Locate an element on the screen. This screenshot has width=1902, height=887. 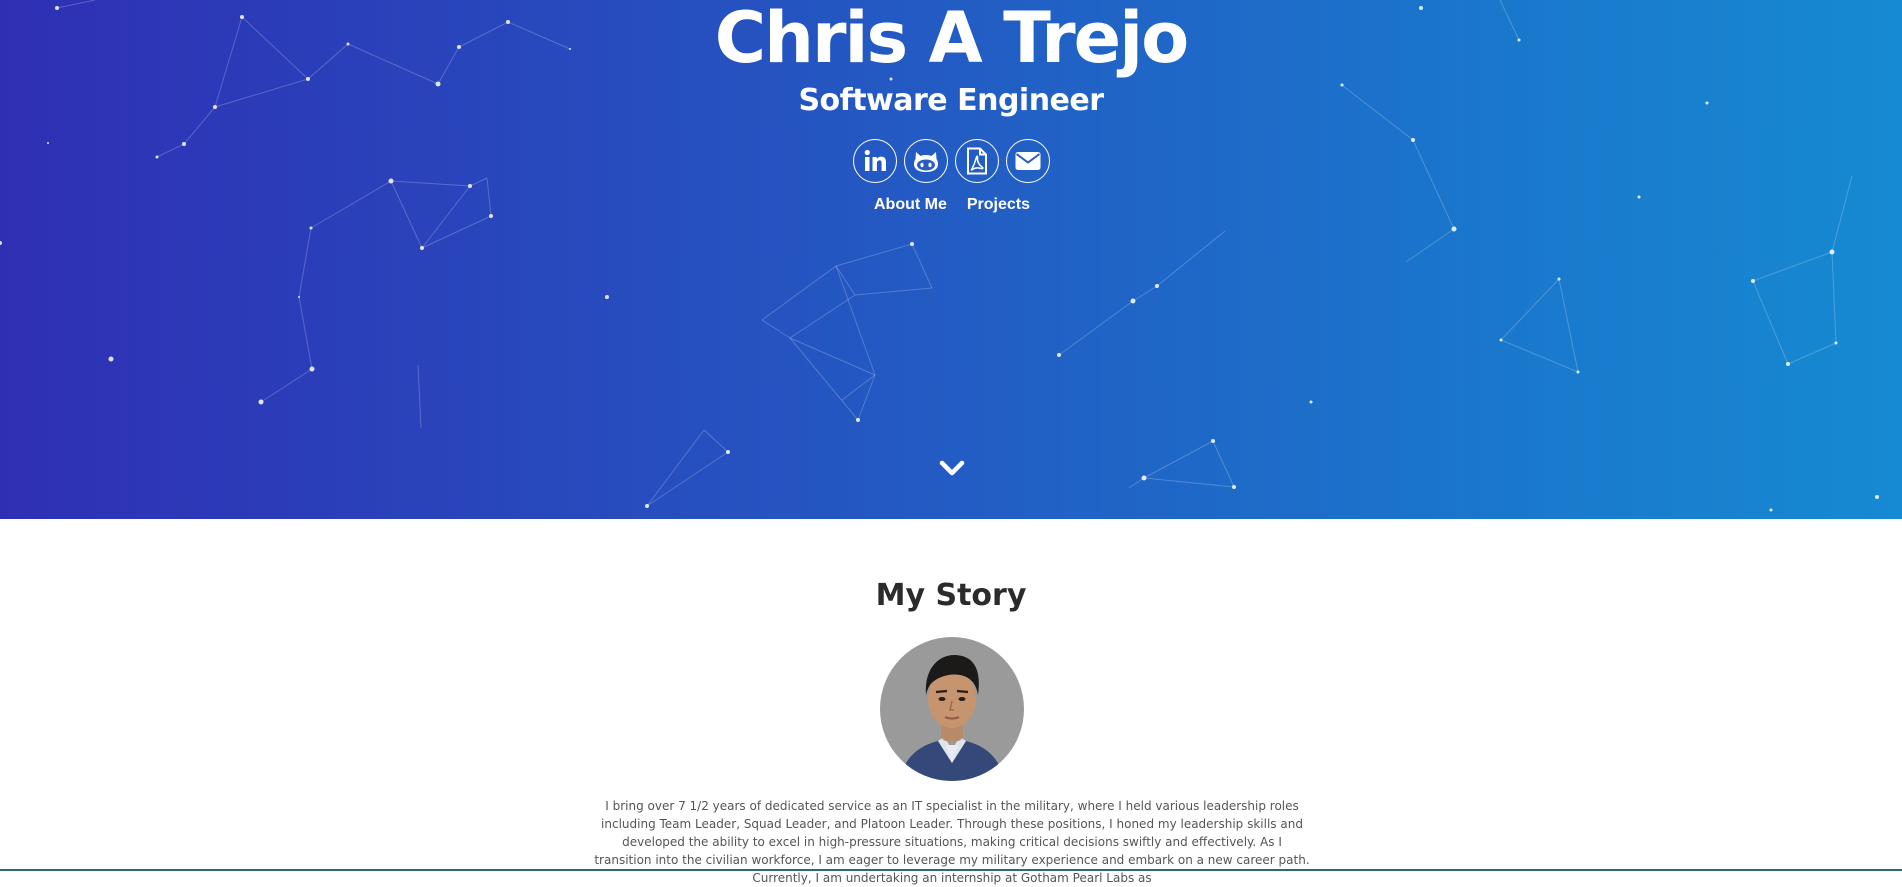
envelope-icon is located at coordinates (1028, 161).